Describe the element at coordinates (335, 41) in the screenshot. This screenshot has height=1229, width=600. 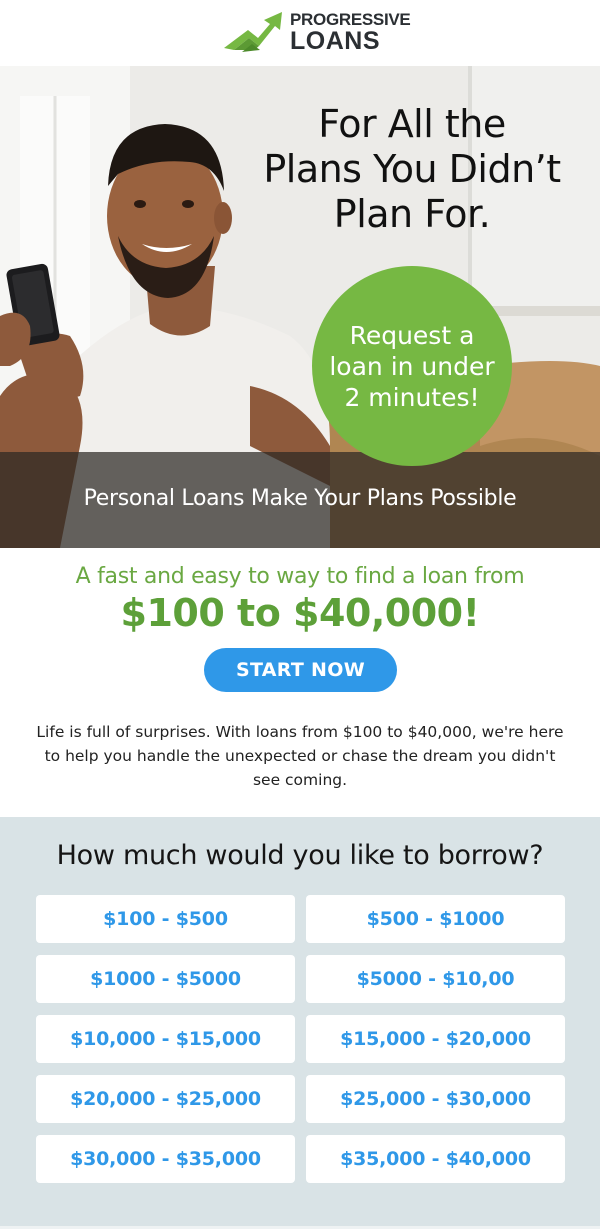
I see `brand-name-bottom: LOANS` at that location.